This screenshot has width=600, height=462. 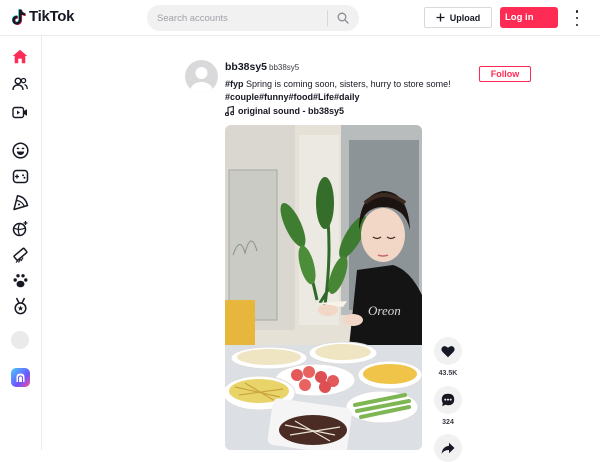 What do you see at coordinates (448, 422) in the screenshot?
I see `comment-count: 324` at bounding box center [448, 422].